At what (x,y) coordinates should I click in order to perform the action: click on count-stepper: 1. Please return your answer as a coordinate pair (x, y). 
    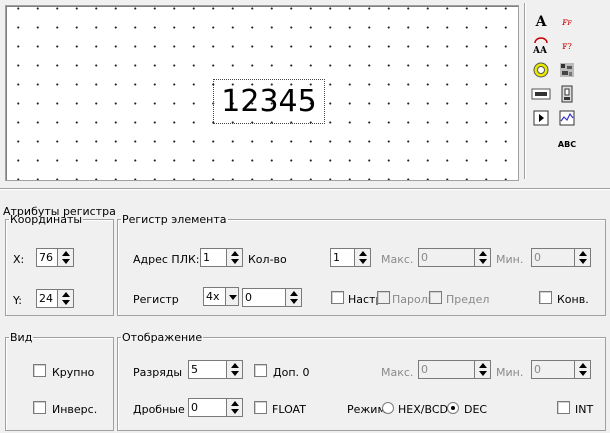
    Looking at the image, I should click on (350, 257).